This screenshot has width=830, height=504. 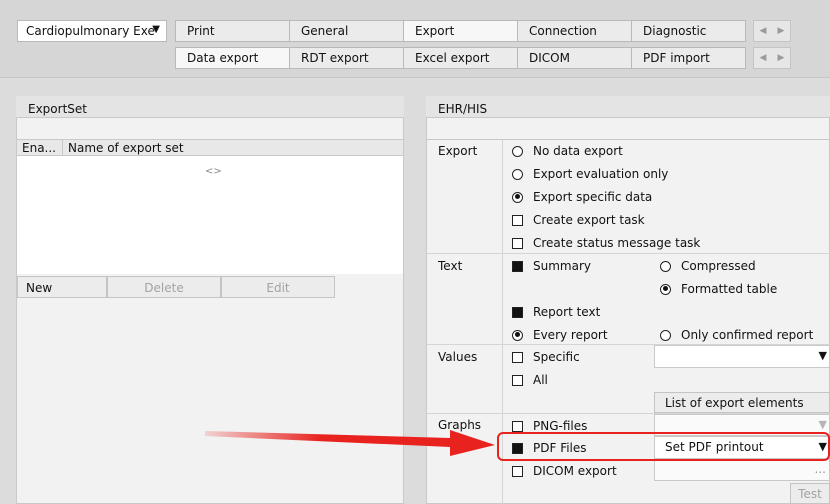 What do you see at coordinates (589, 220) in the screenshot?
I see `checkbox-label: Create export task` at bounding box center [589, 220].